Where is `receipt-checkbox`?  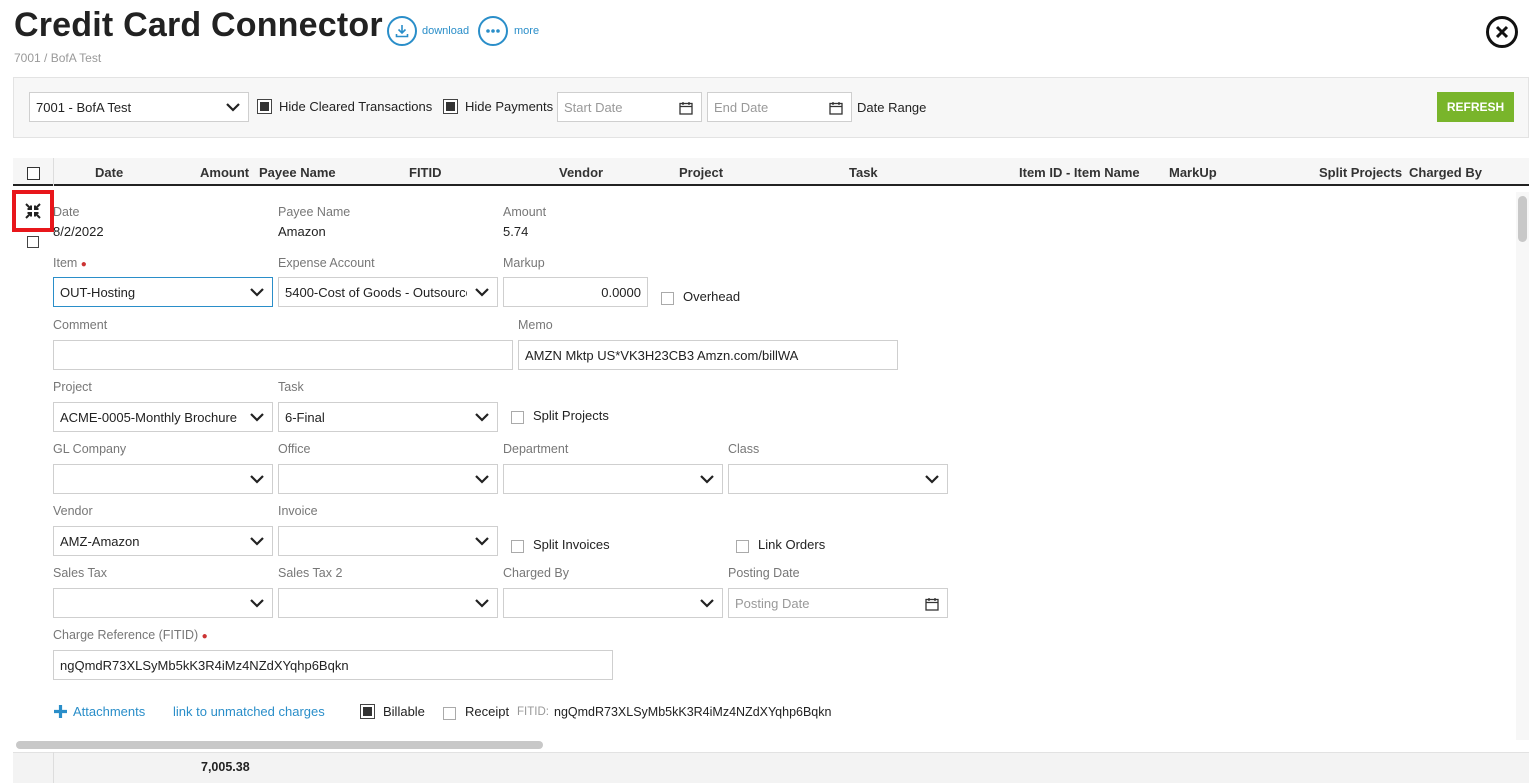 receipt-checkbox is located at coordinates (449, 713).